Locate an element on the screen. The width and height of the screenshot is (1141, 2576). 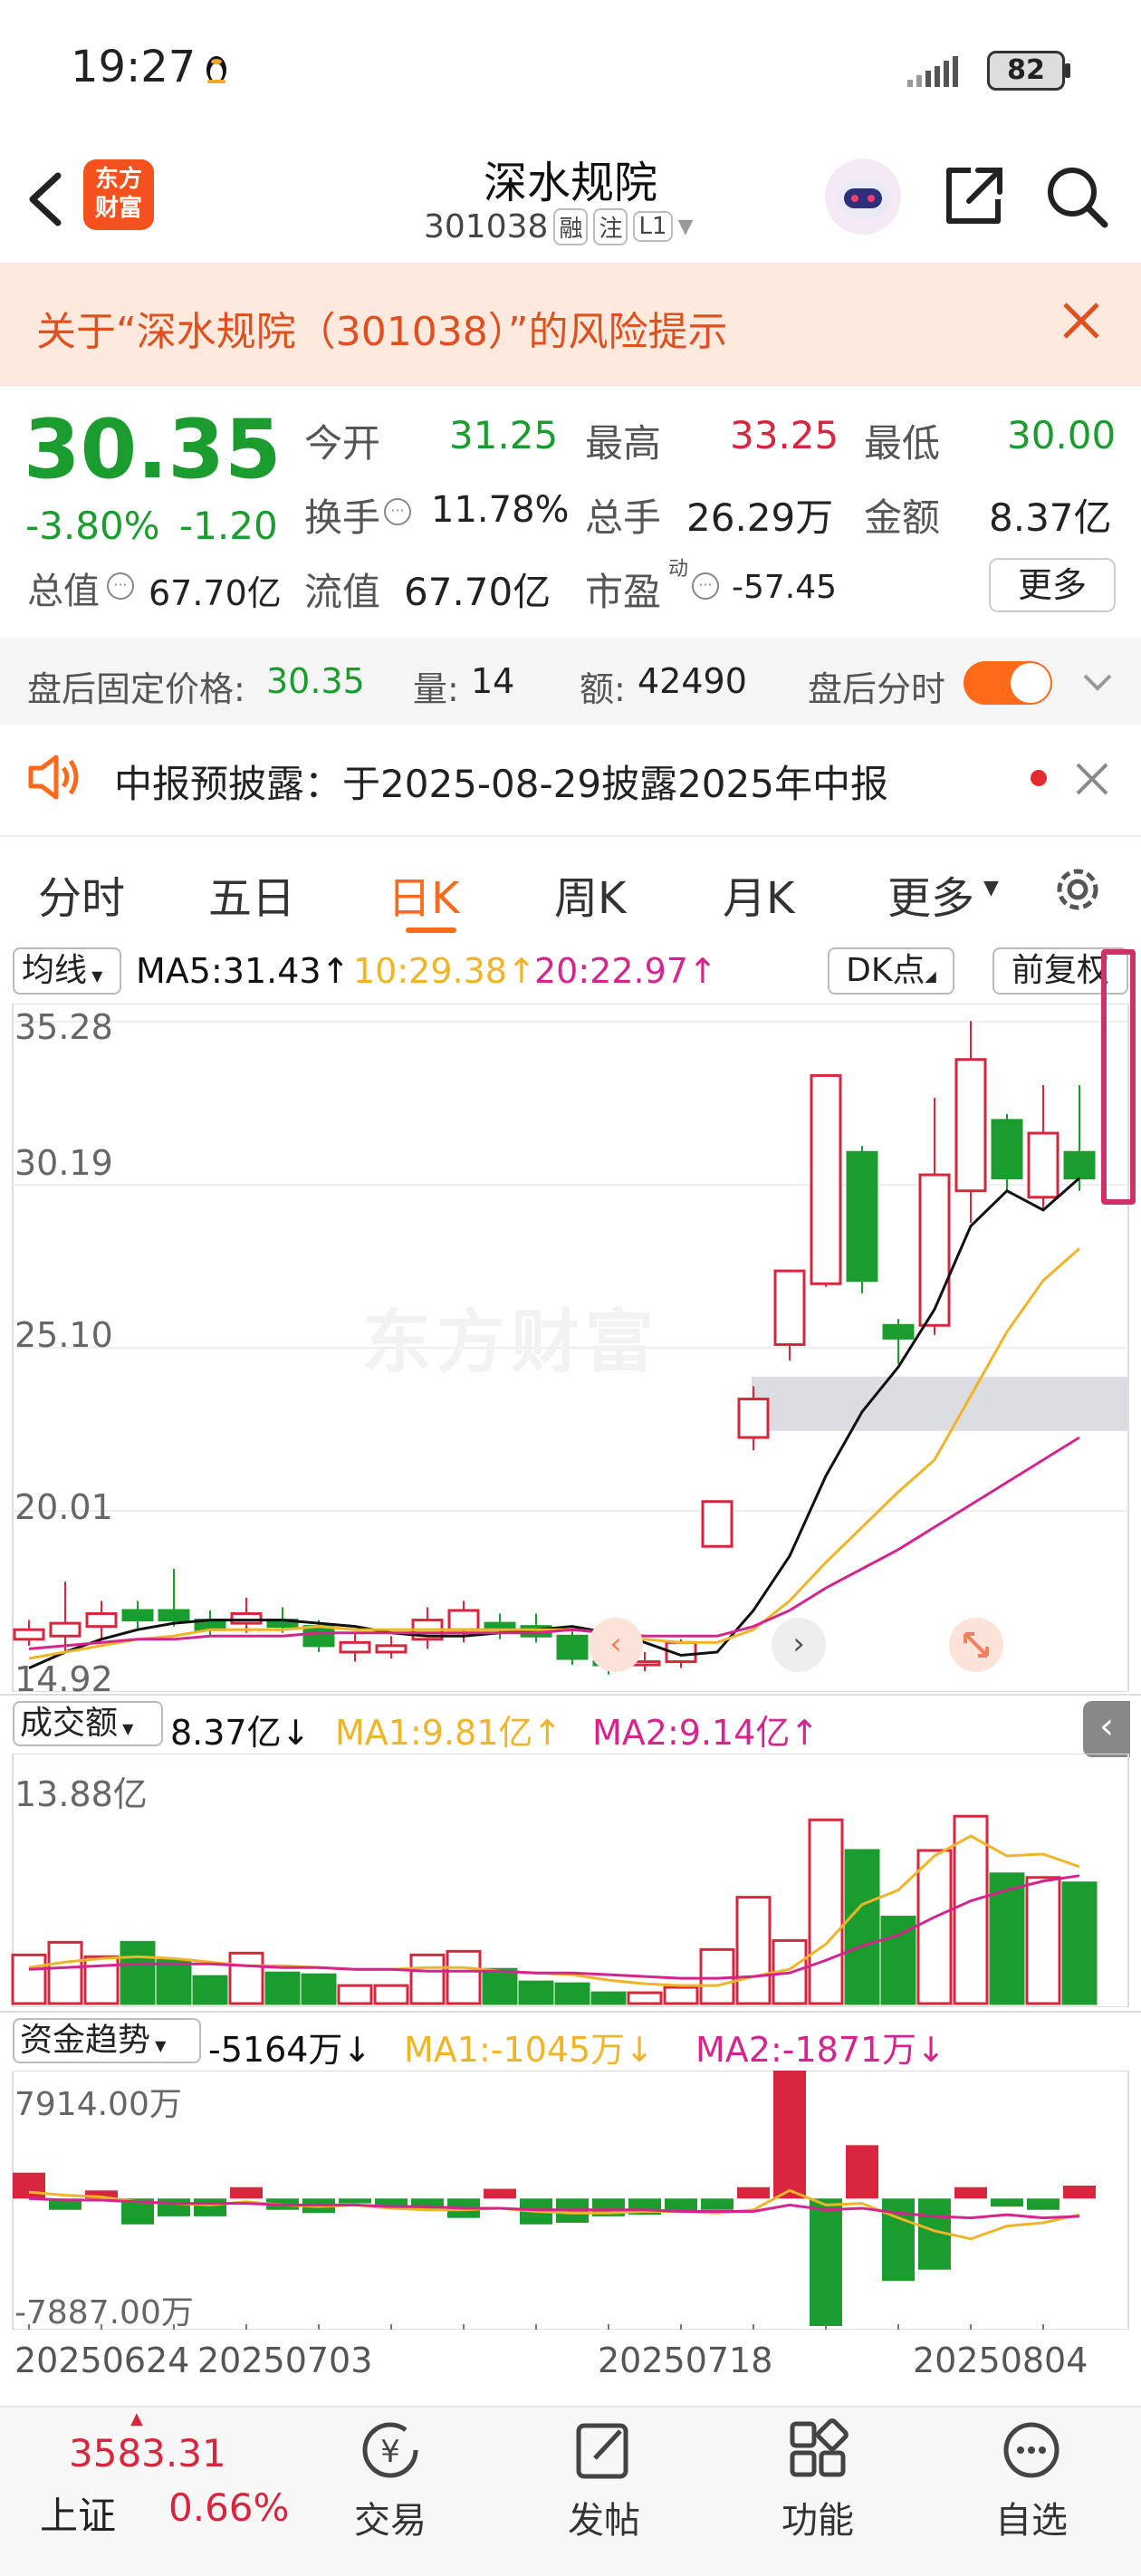
after-hours-toggle is located at coordinates (1008, 683).